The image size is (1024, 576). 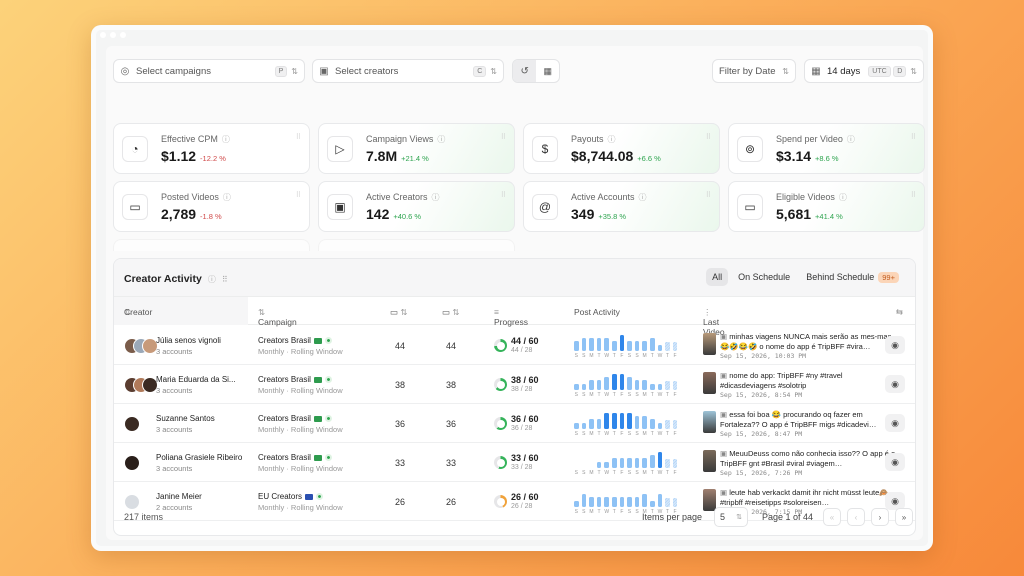 I want to click on day-label: S, so click(x=629, y=395).